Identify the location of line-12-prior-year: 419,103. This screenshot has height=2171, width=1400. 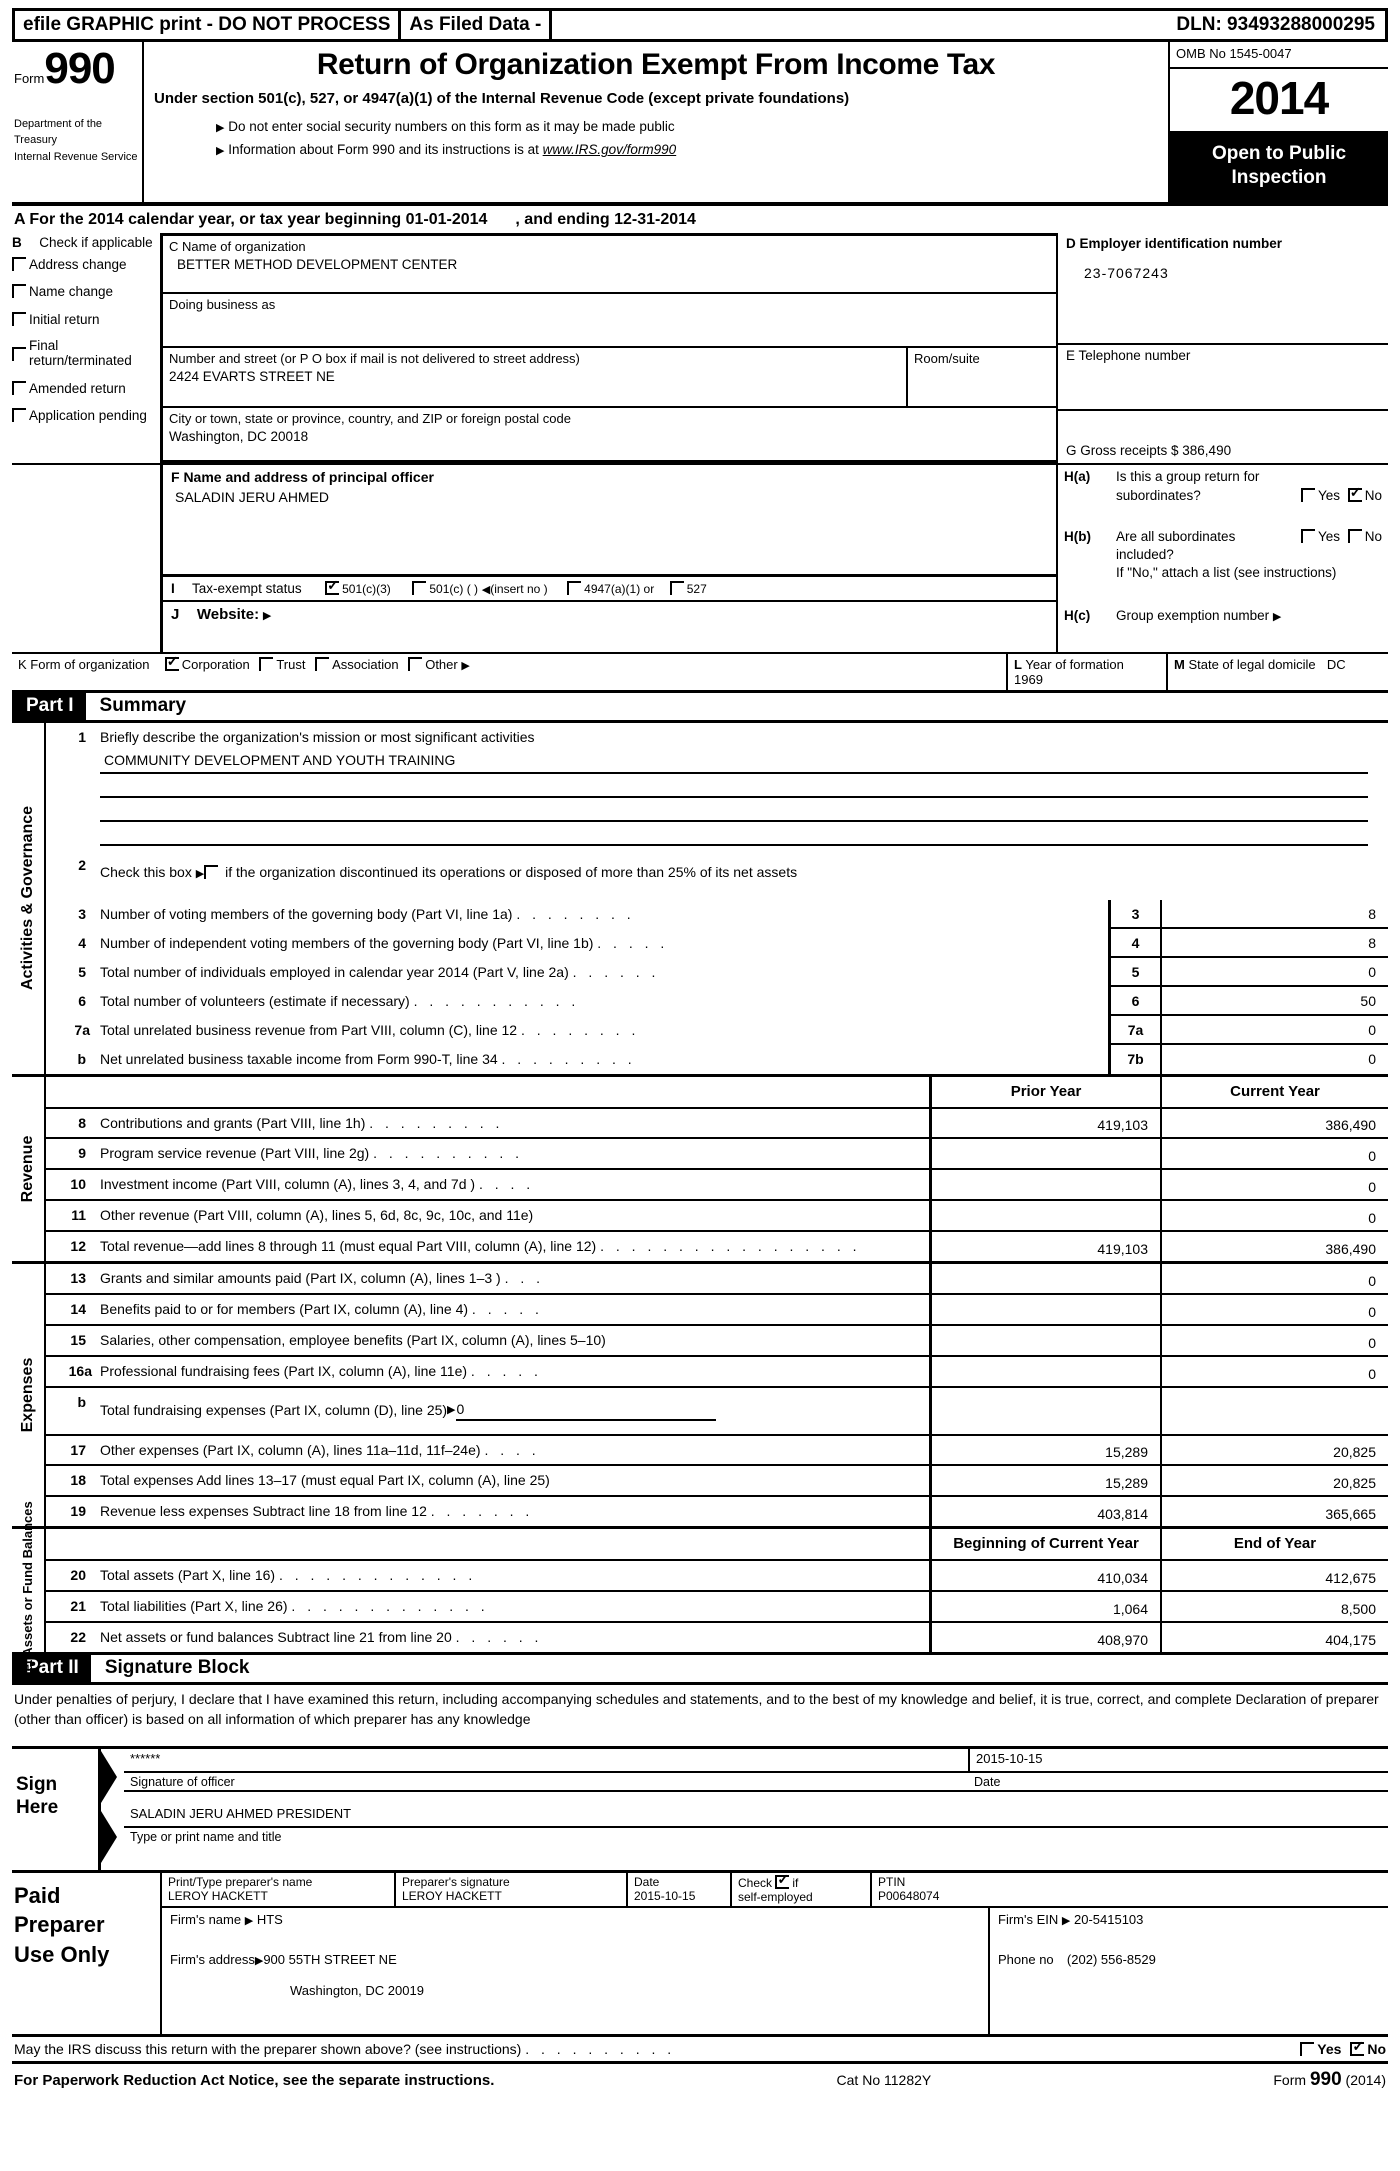
(1046, 1246).